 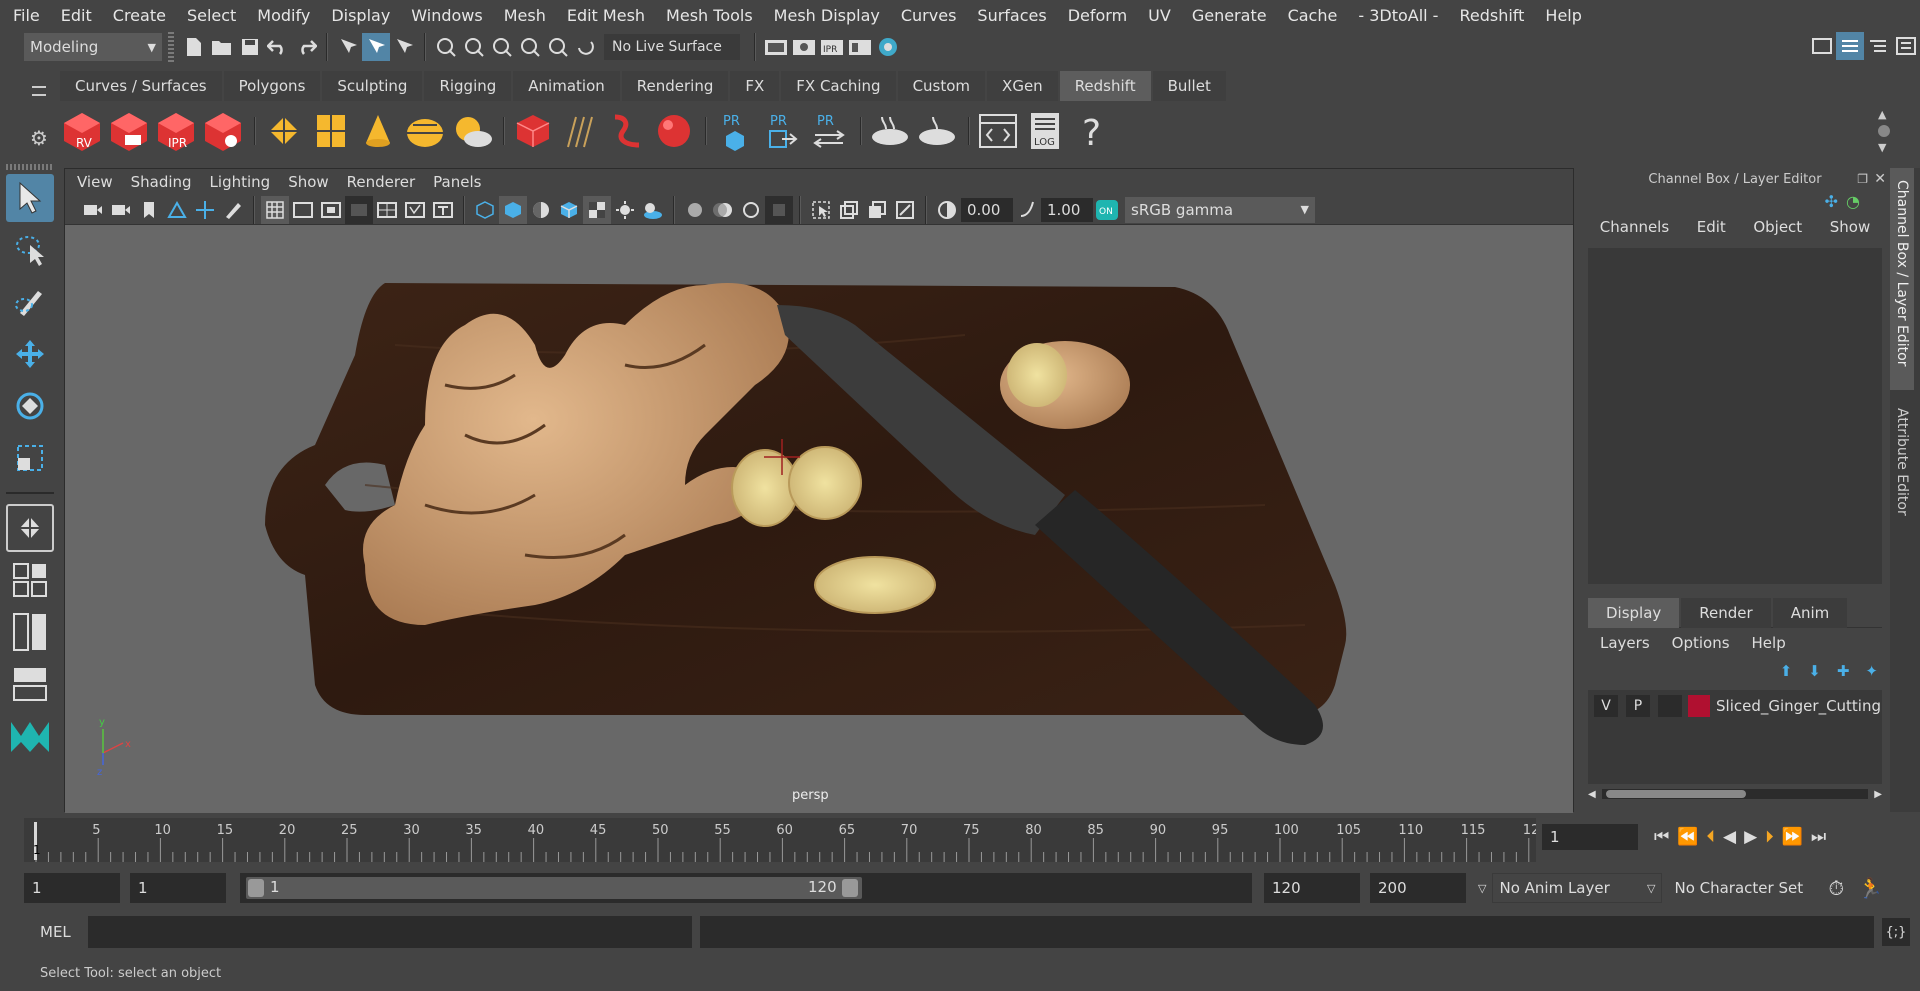 I want to click on select-tool-icon, so click(x=30, y=198).